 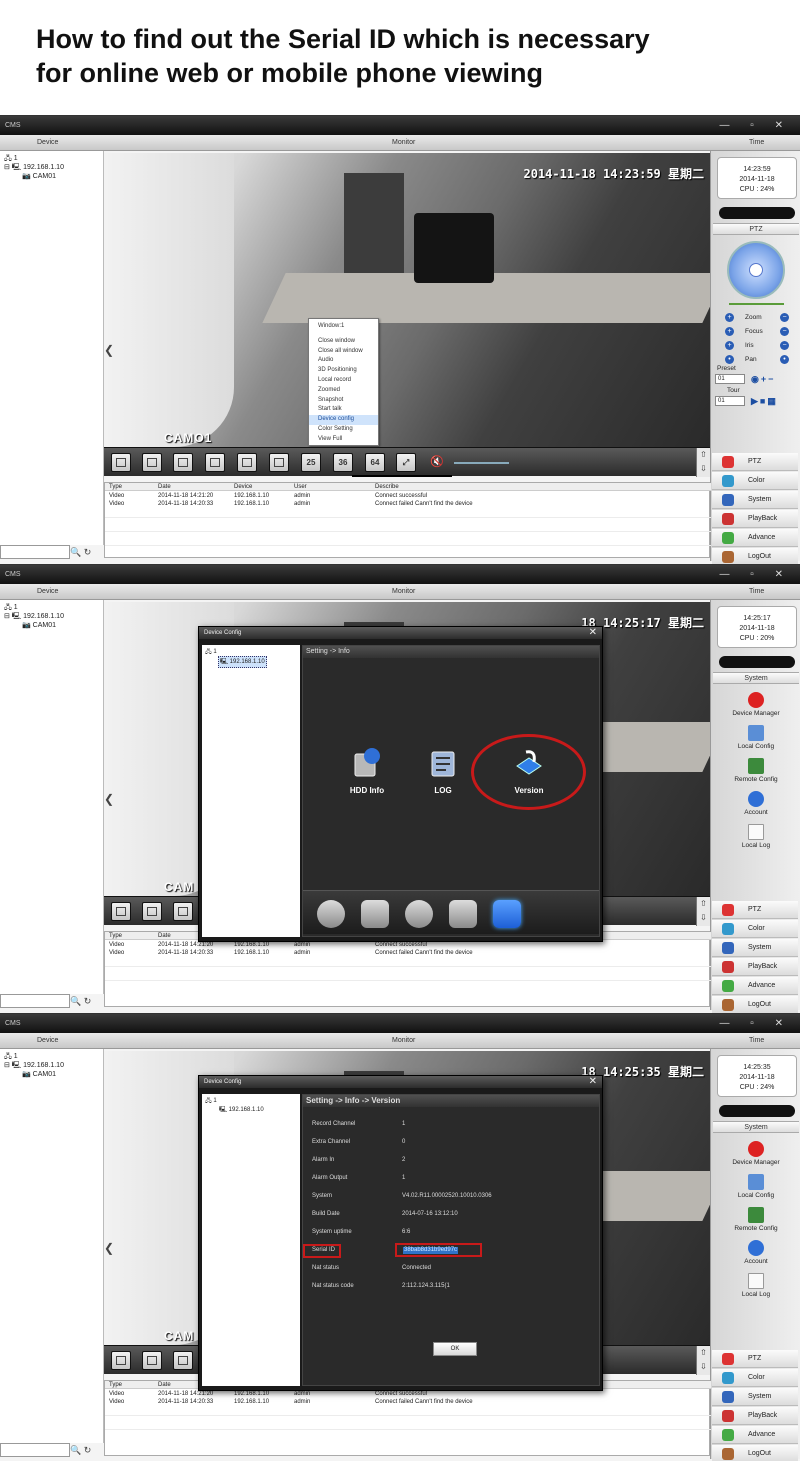 What do you see at coordinates (756, 304) in the screenshot?
I see `ptz-speed-slider` at bounding box center [756, 304].